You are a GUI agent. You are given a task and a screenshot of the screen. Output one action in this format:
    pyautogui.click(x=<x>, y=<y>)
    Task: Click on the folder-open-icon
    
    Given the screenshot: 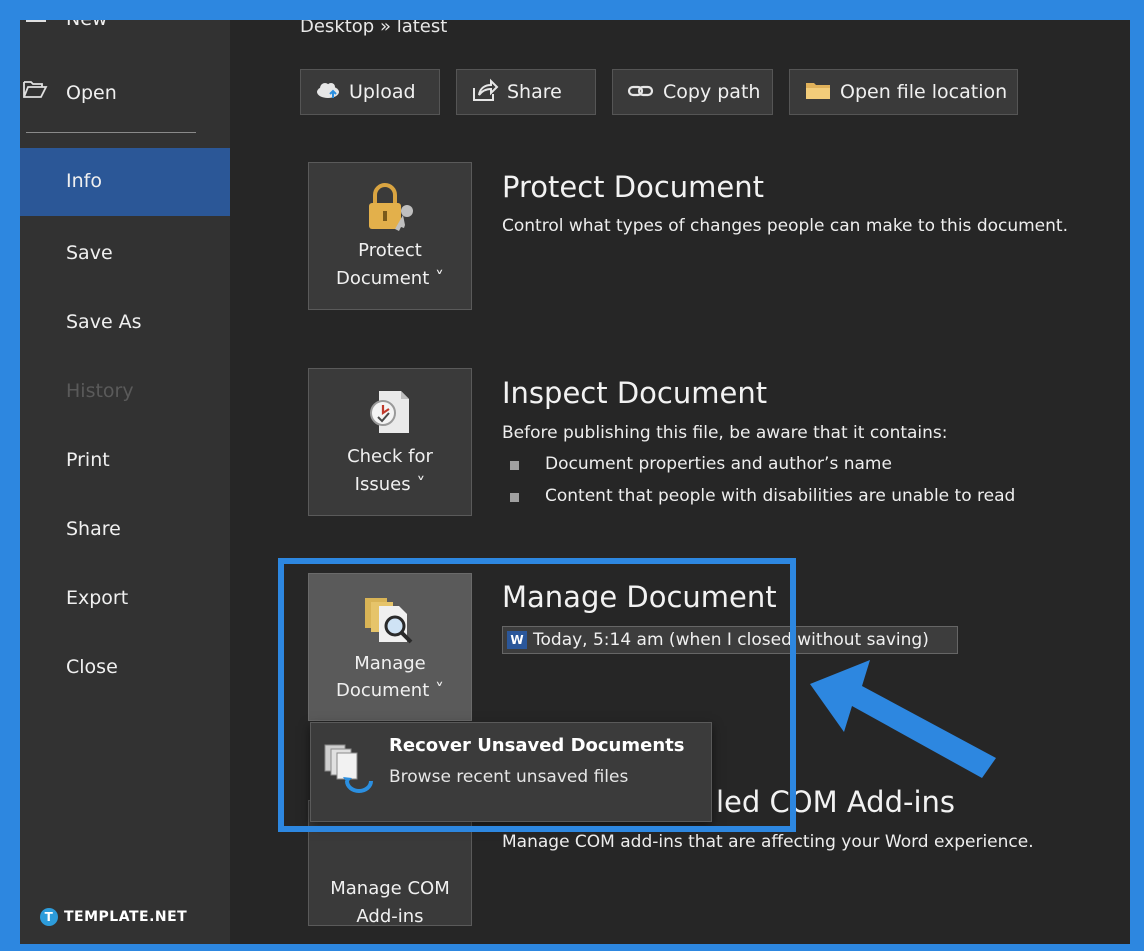 What is the action you would take?
    pyautogui.click(x=35, y=92)
    